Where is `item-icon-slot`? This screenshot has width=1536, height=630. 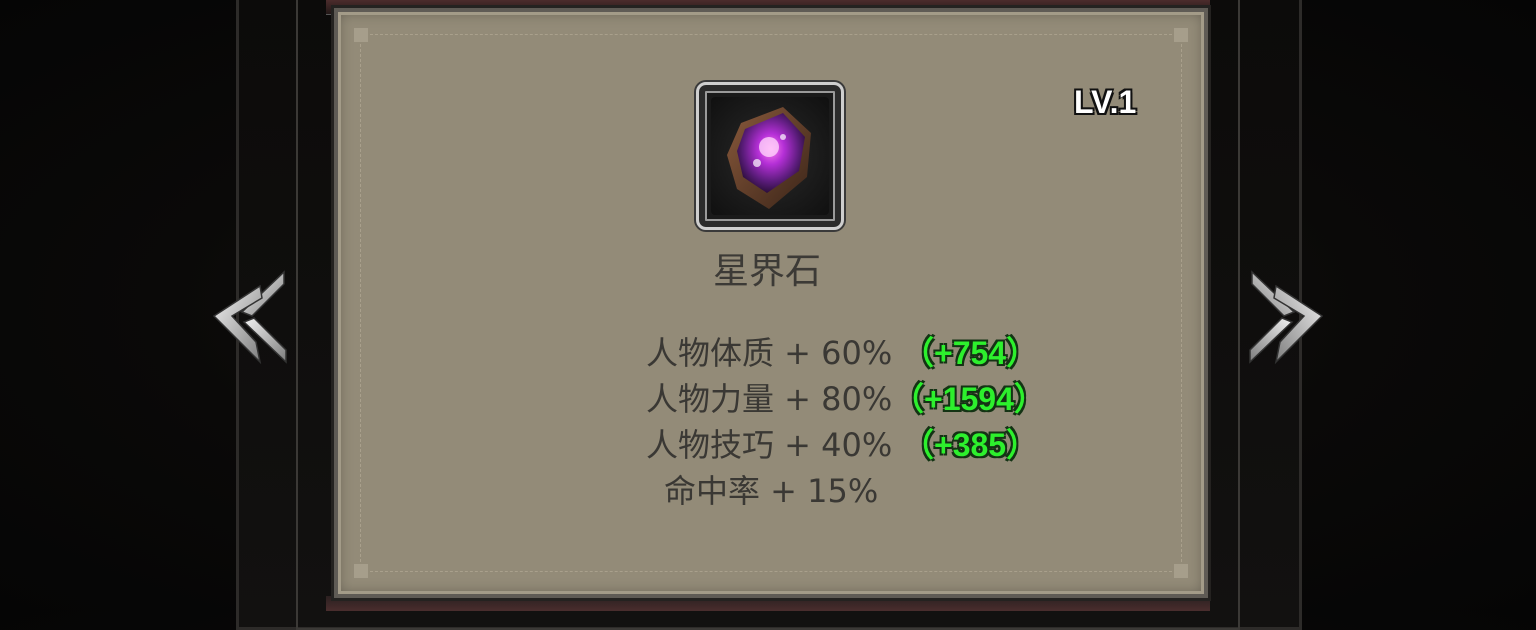
item-icon-slot is located at coordinates (770, 156).